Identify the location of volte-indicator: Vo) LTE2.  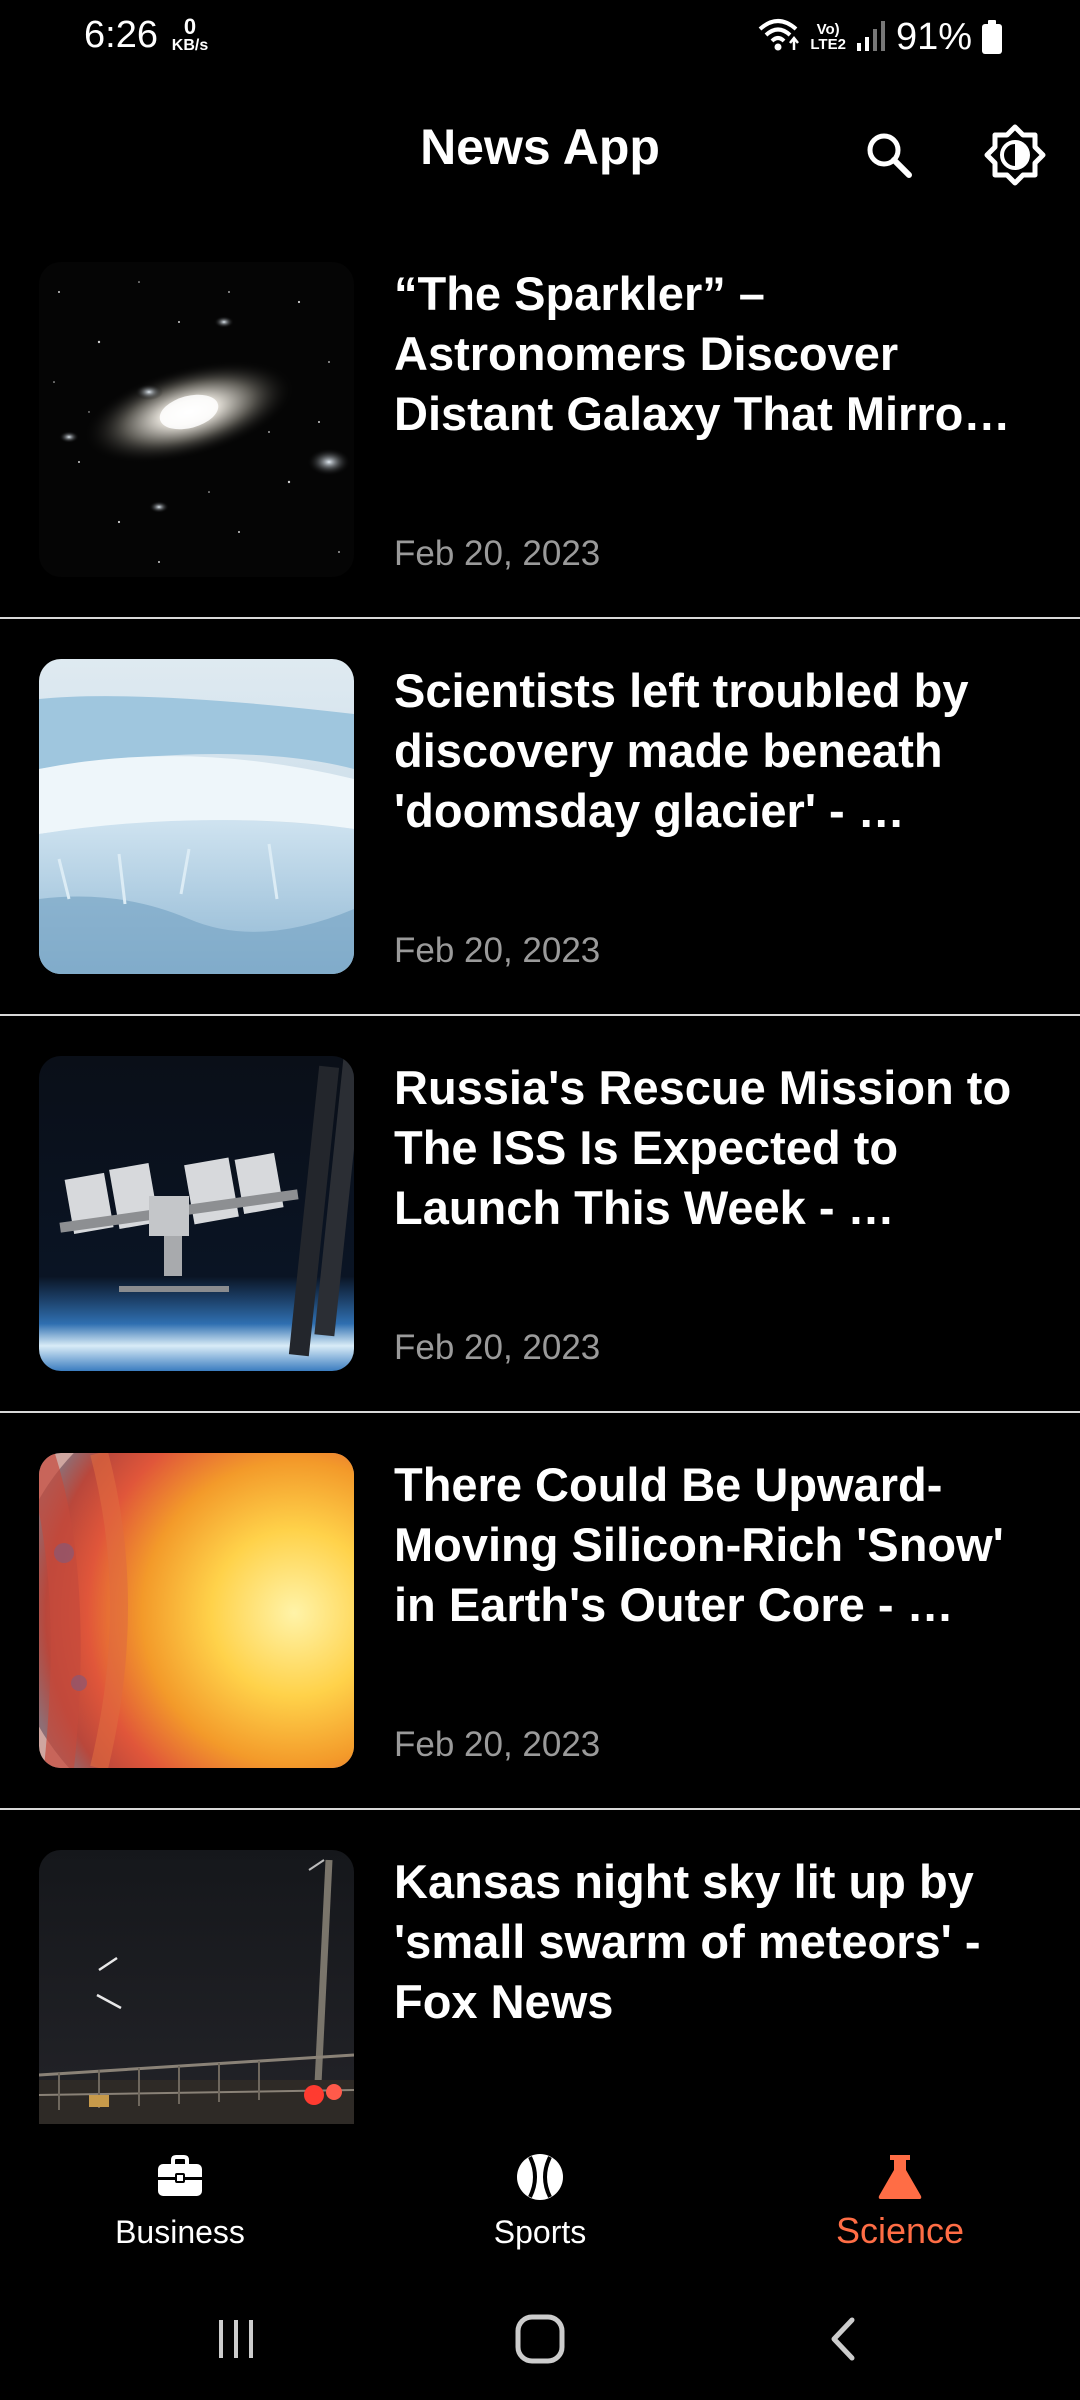
(828, 37).